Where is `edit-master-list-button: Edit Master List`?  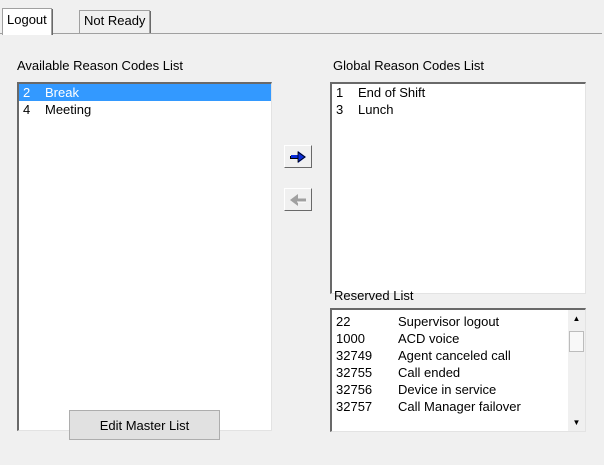
edit-master-list-button: Edit Master List is located at coordinates (144, 425).